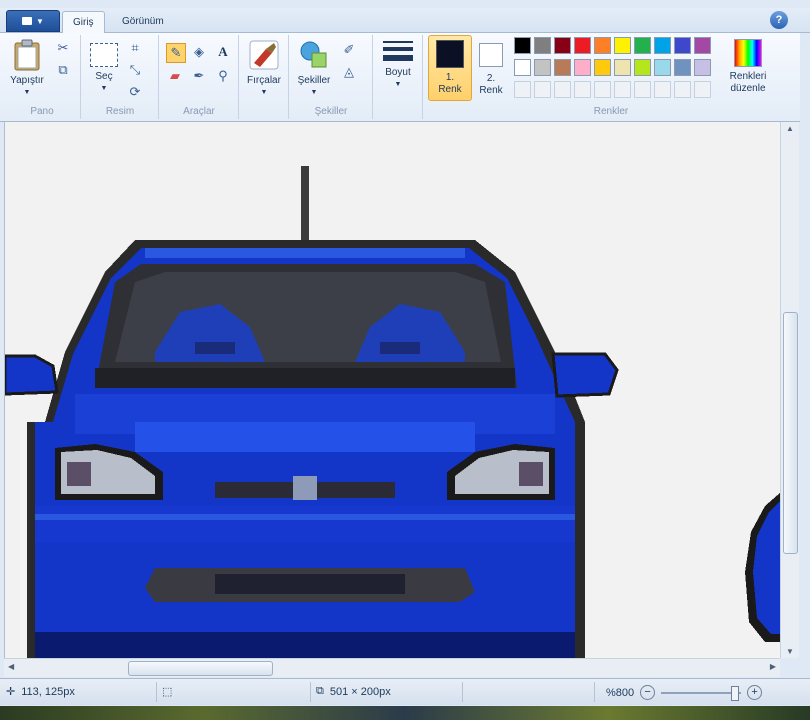  Describe the element at coordinates (349, 72) in the screenshot. I see `fill-shape-icon: ◬` at that location.